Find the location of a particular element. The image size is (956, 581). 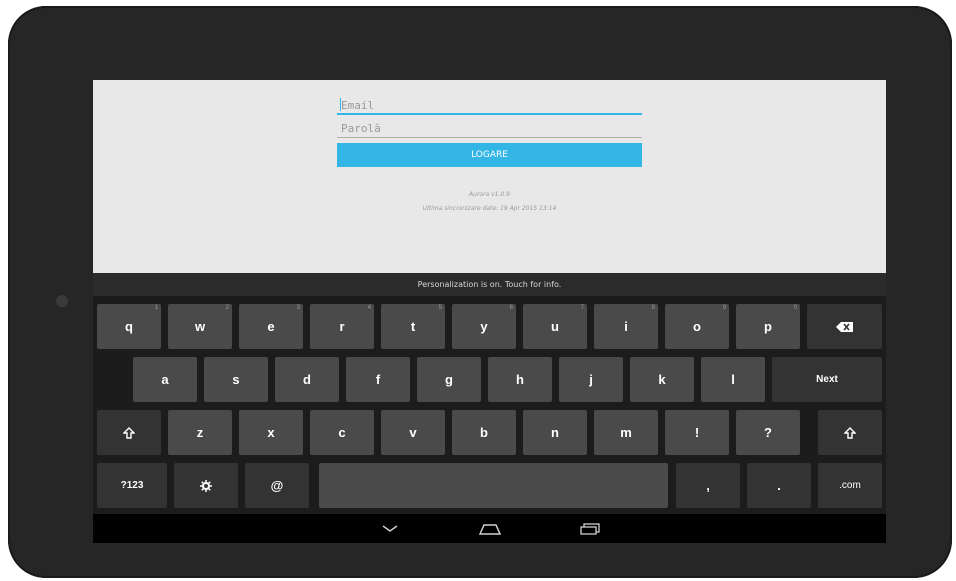

key-r: r4 is located at coordinates (342, 326).